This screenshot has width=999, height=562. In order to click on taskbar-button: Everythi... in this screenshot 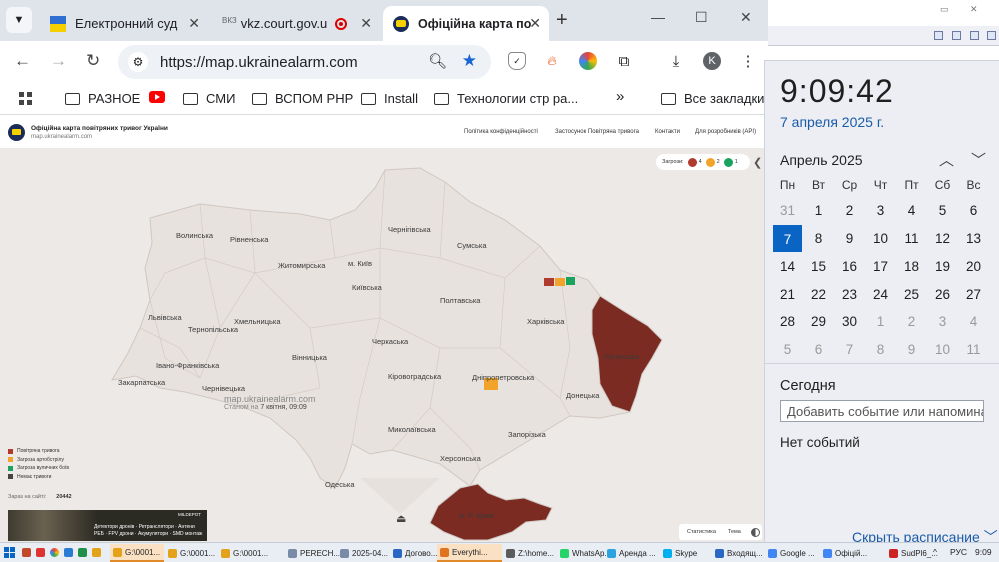, I will do `click(469, 553)`.